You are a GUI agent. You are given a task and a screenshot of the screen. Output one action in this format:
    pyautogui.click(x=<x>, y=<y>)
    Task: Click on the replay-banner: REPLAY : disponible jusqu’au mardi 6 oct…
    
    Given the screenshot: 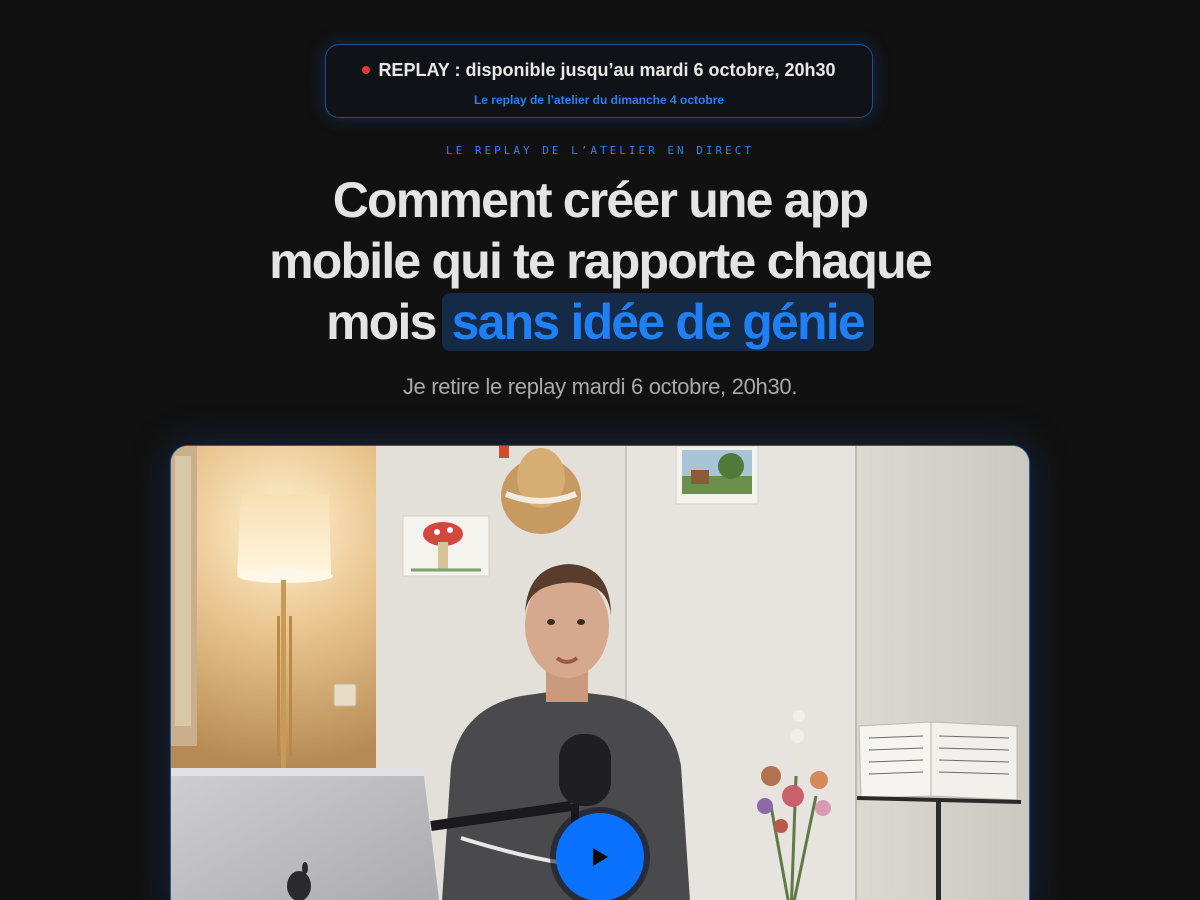 What is the action you would take?
    pyautogui.click(x=599, y=81)
    